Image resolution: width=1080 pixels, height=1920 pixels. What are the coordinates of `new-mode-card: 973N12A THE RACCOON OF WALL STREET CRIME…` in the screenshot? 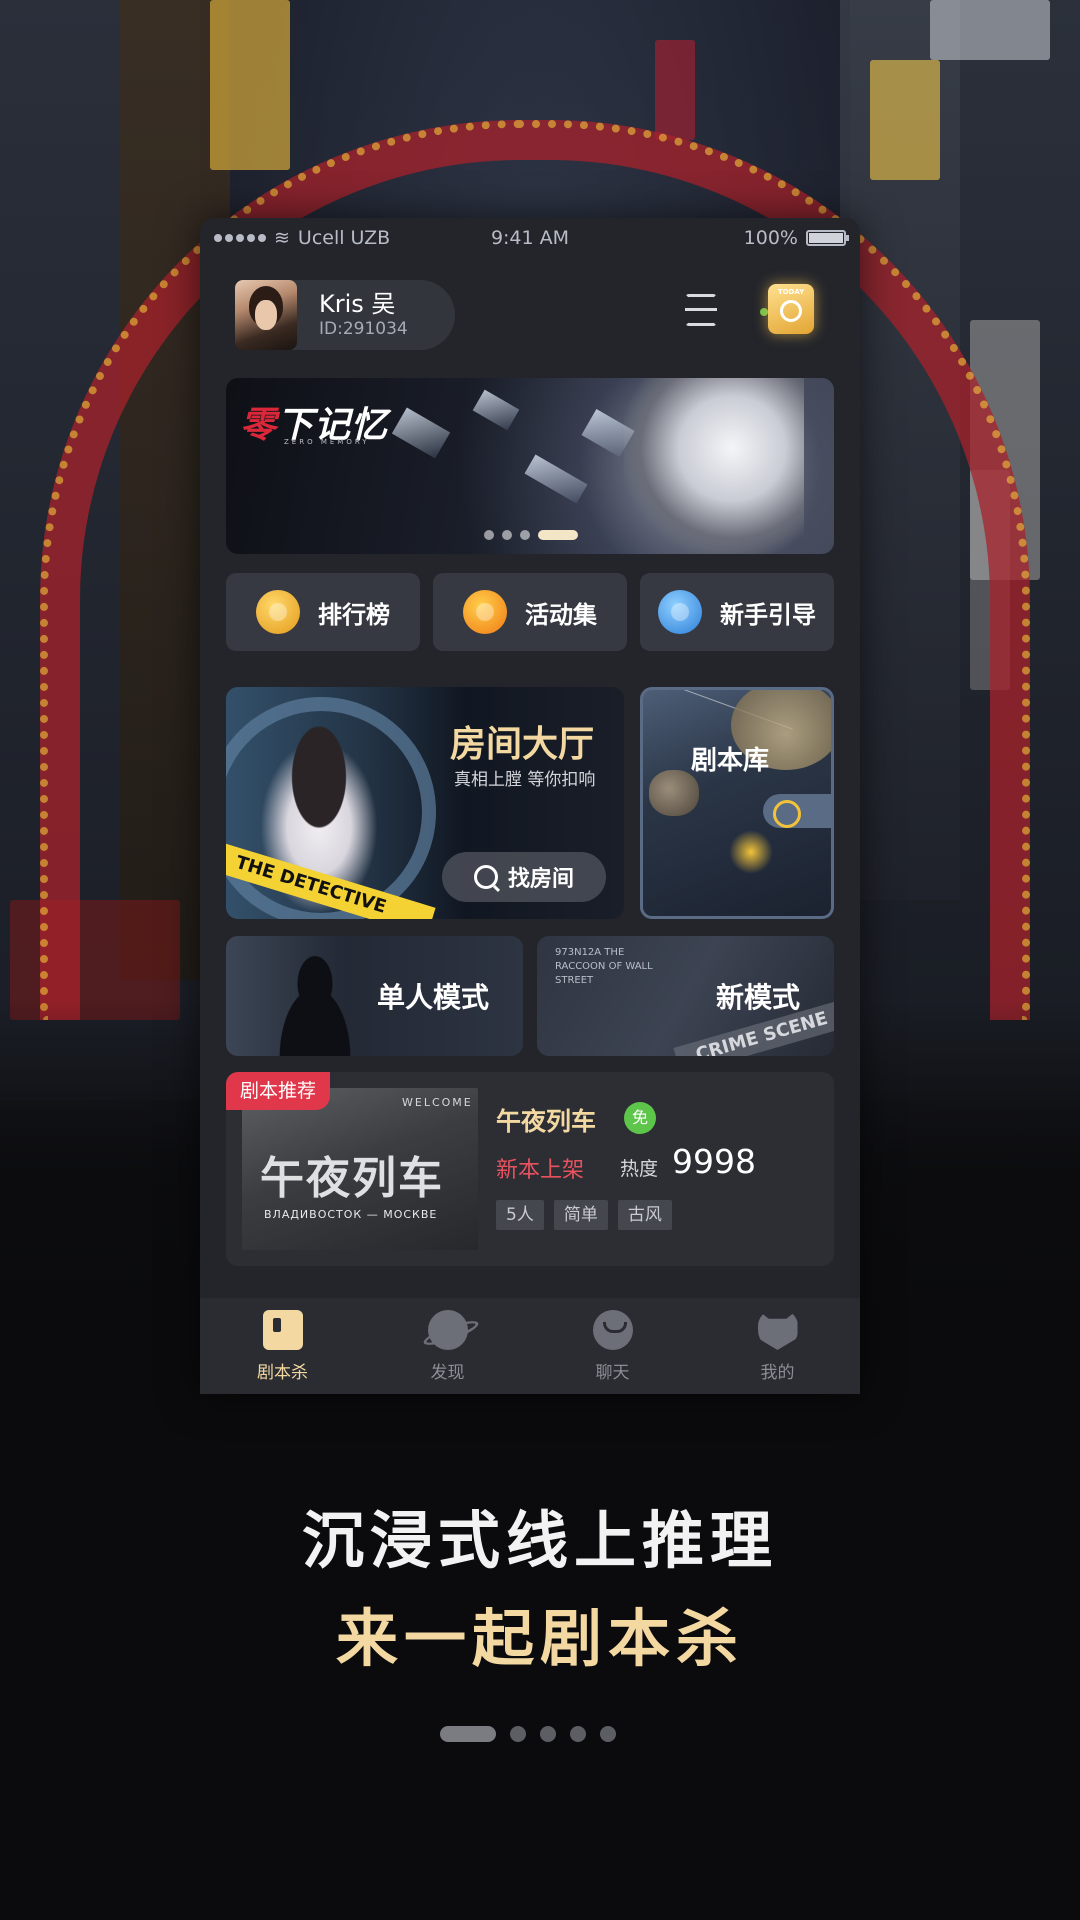 It's located at (685, 996).